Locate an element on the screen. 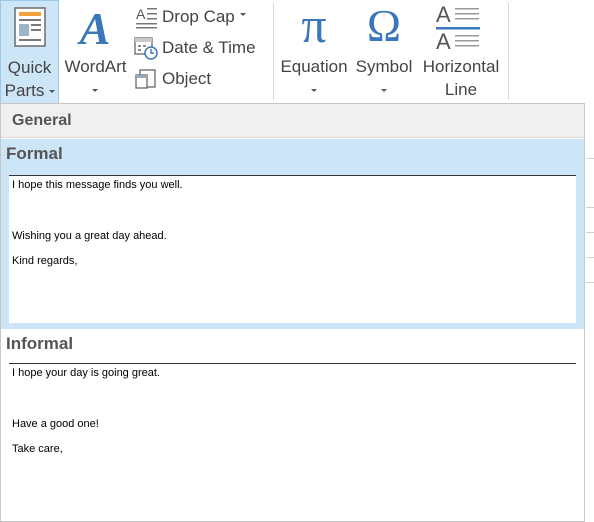 This screenshot has width=594, height=522. quick-parts-button: Quick Parts is located at coordinates (29, 51).